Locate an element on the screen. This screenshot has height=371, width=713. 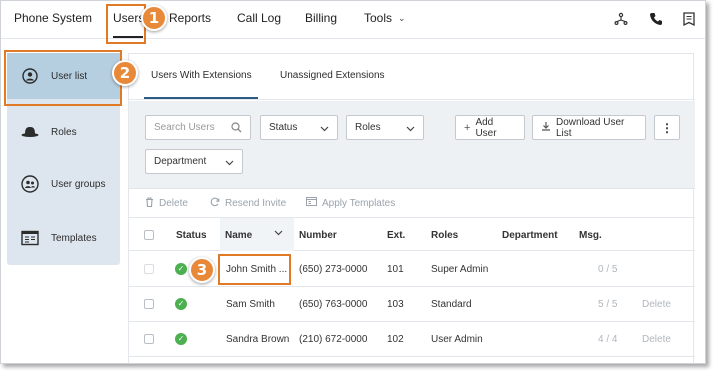
more-options-button: ⋮ is located at coordinates (667, 127).